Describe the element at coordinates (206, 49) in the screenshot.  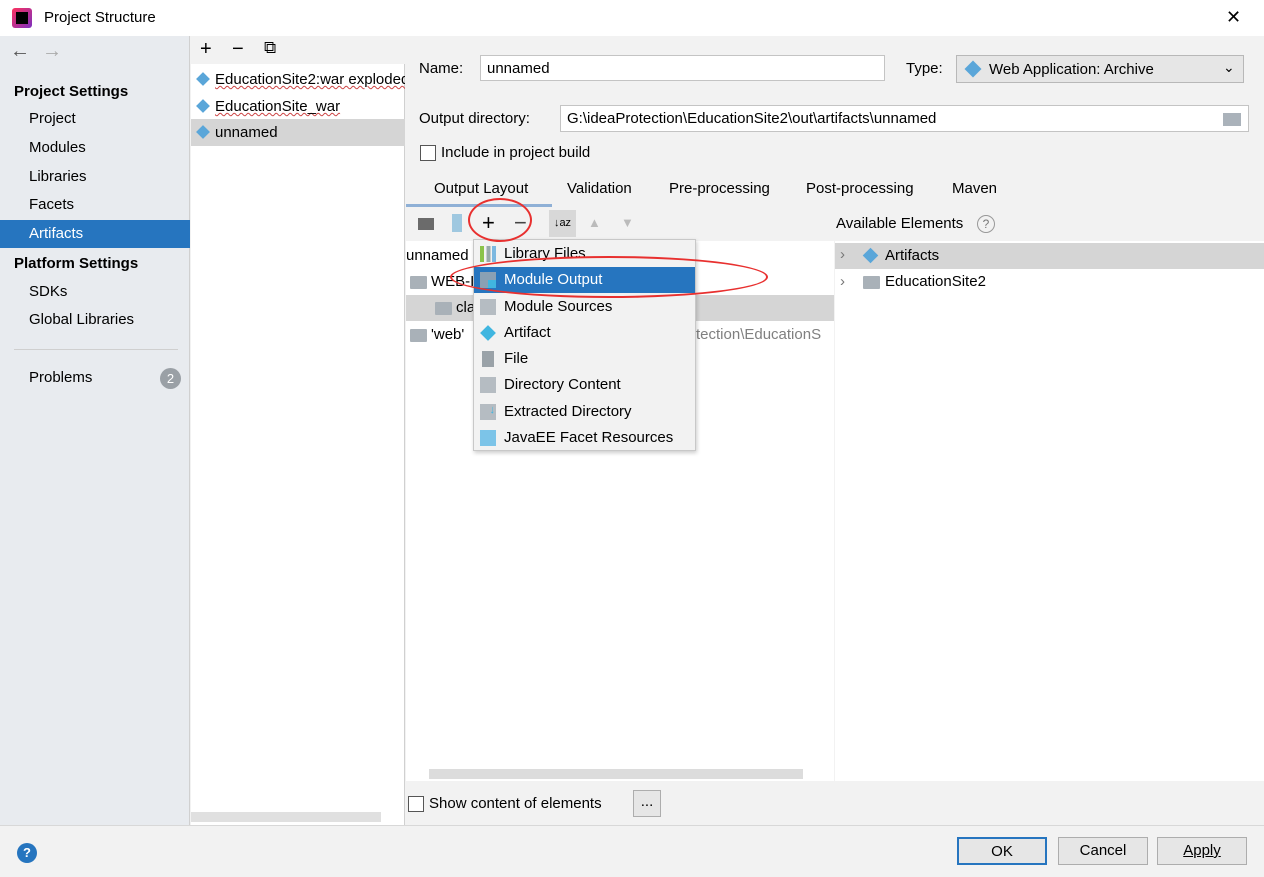
I see `add-artifact-button: +` at that location.